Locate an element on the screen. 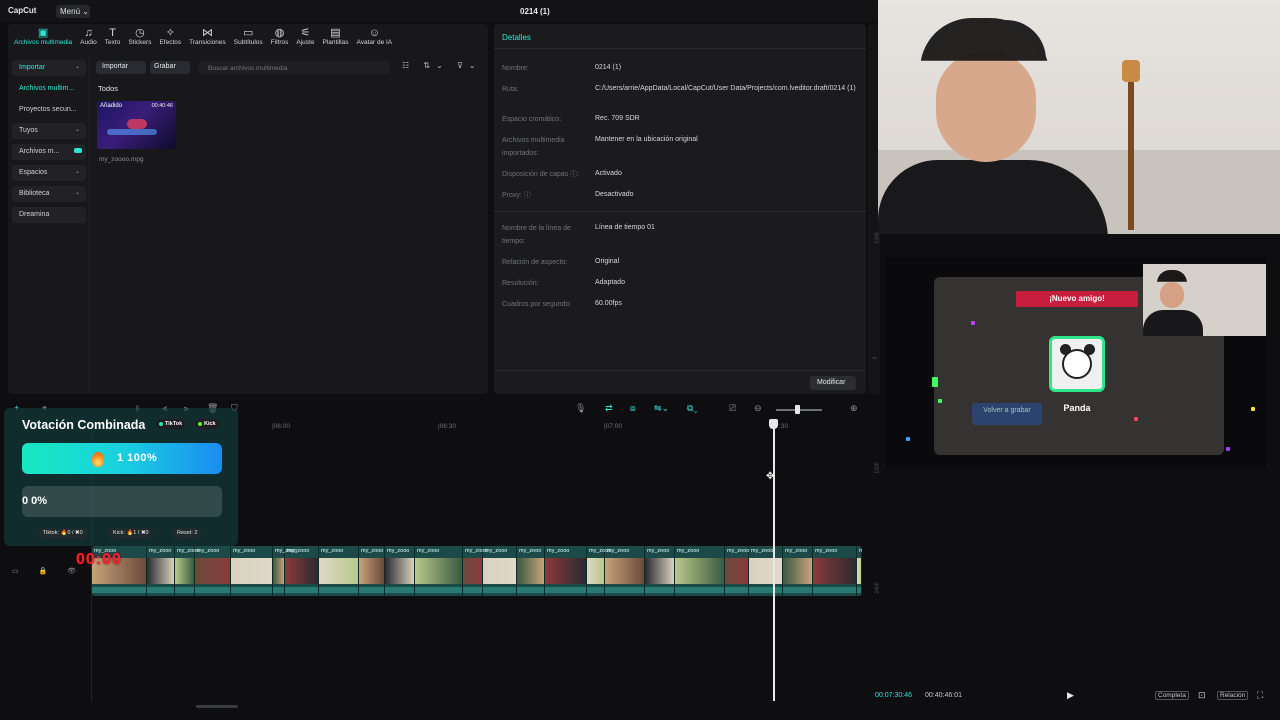  modify-button: Modificar is located at coordinates (833, 383).